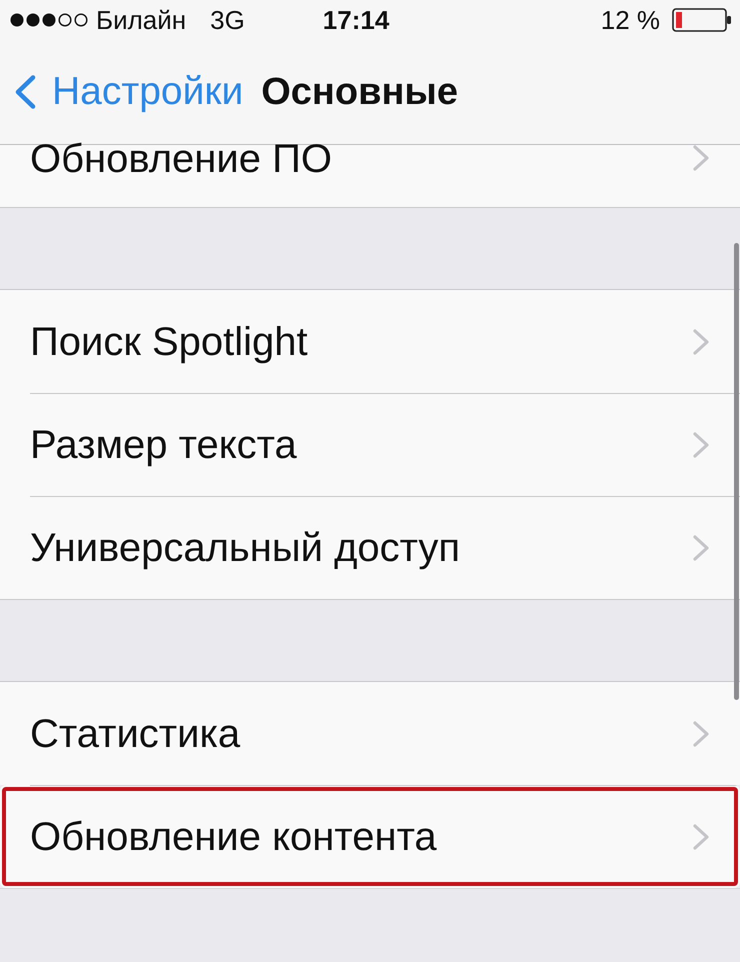 This screenshot has width=740, height=962. I want to click on back-chevron-icon, so click(25, 92).